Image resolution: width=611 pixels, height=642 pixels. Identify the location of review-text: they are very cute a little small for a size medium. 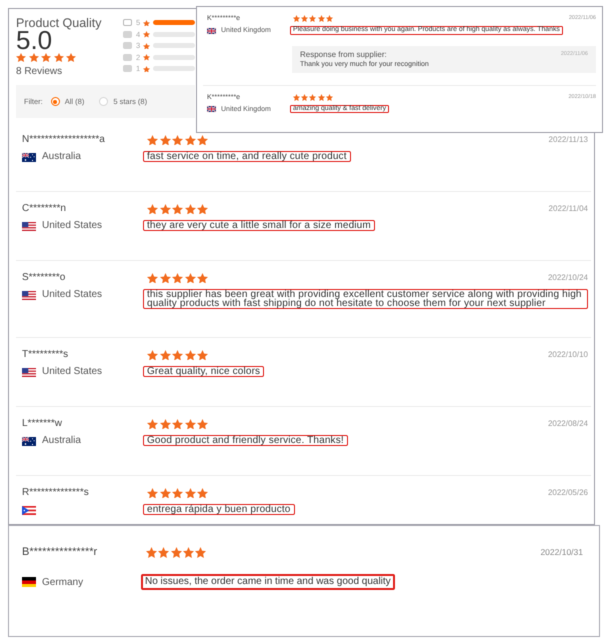
(259, 225).